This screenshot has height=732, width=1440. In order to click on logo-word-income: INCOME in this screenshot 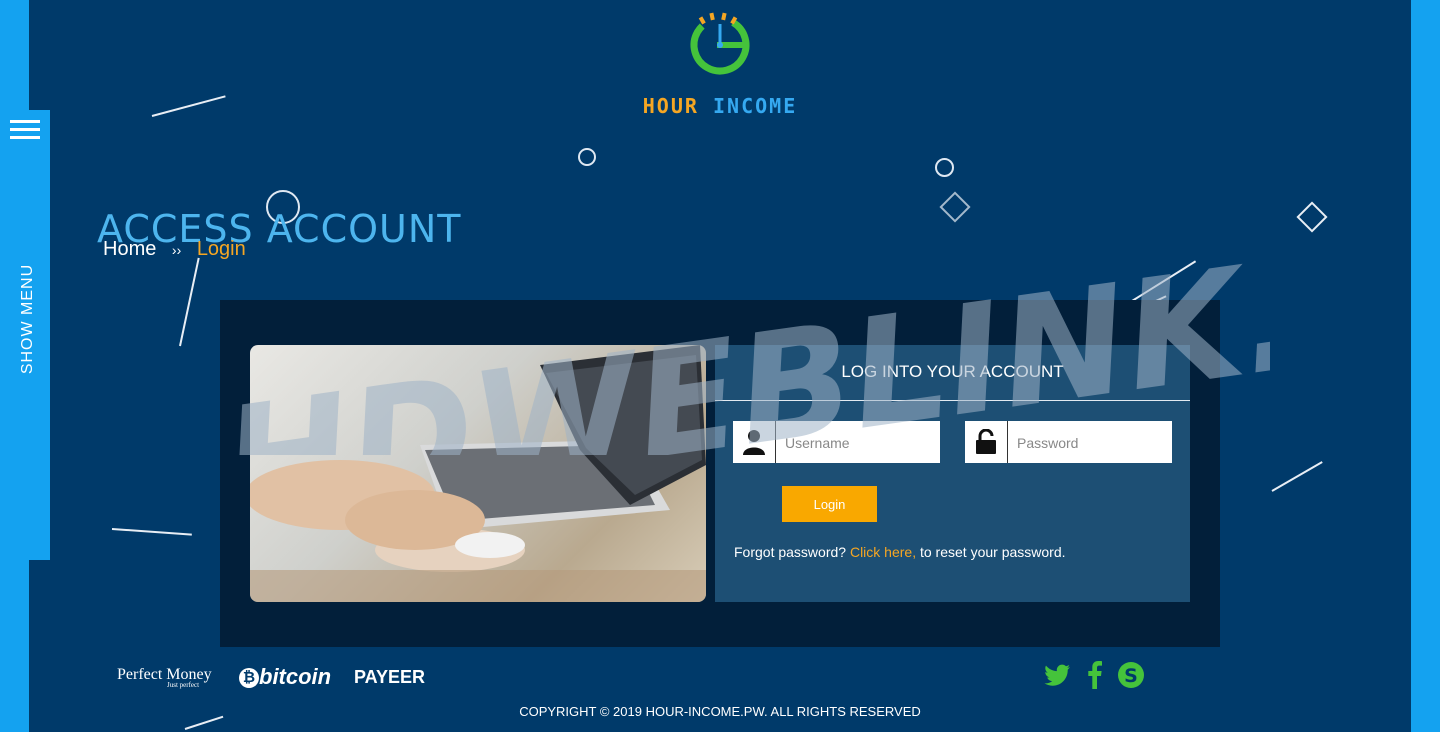, I will do `click(755, 106)`.